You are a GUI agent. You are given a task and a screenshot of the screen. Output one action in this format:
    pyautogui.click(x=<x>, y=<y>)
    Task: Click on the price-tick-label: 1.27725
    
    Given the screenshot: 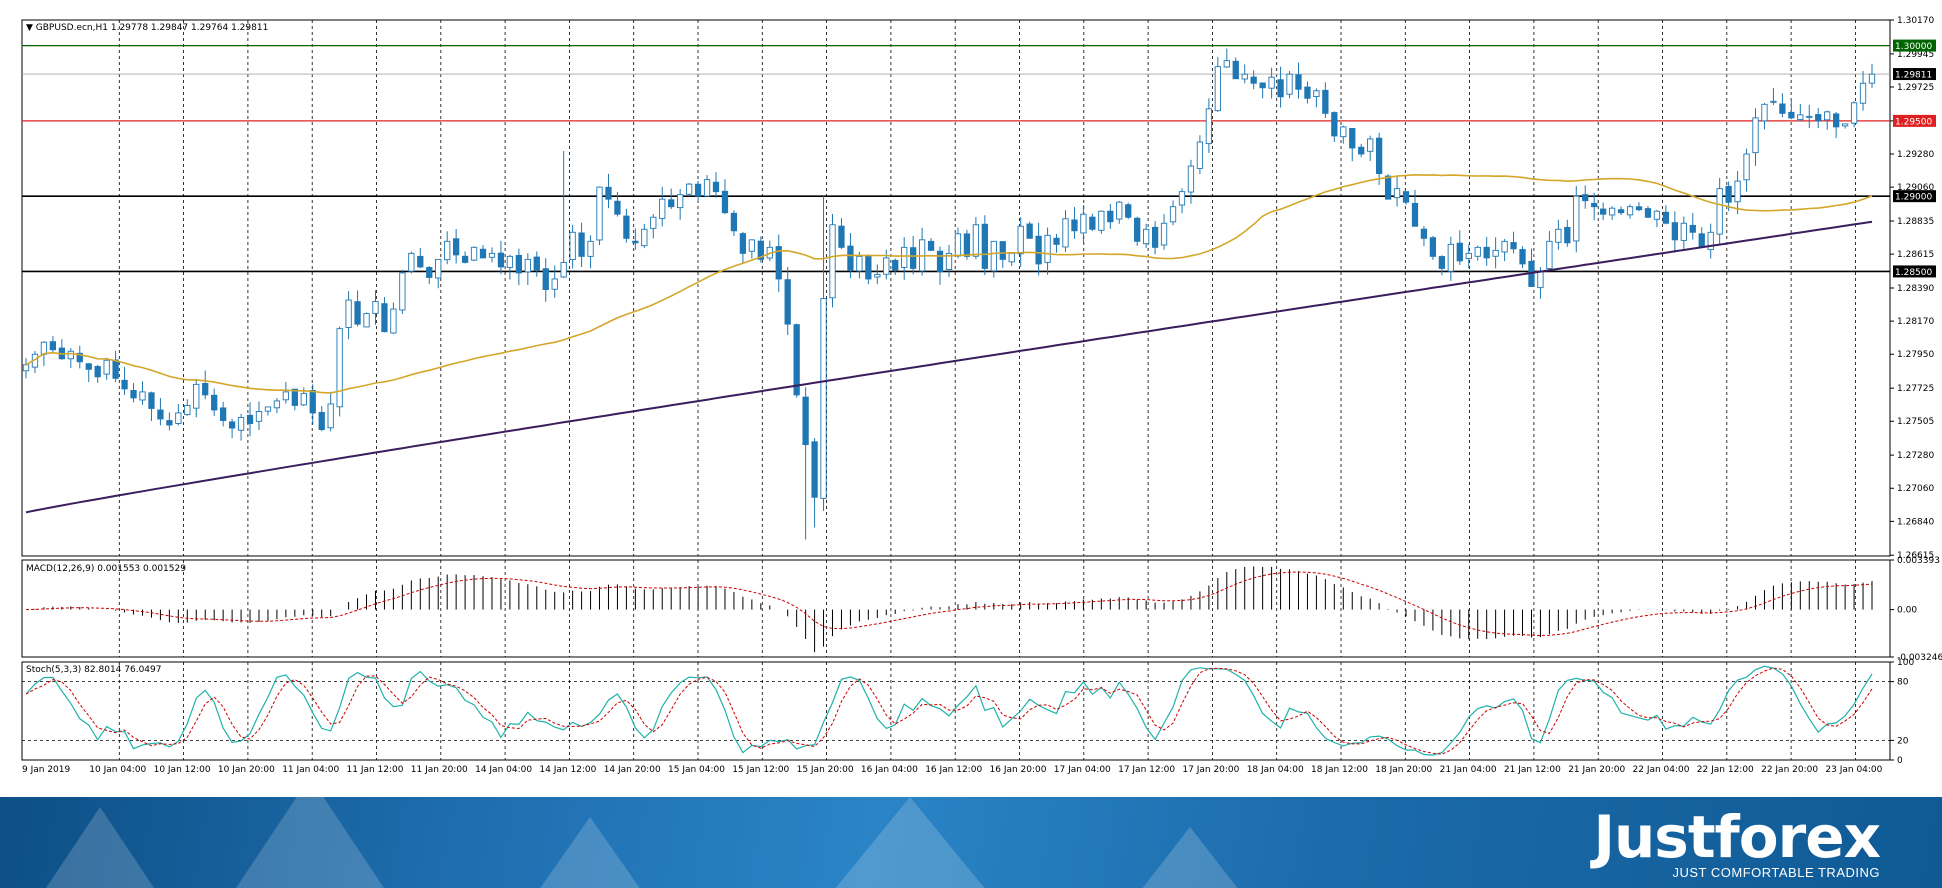 What is the action you would take?
    pyautogui.click(x=1915, y=389)
    